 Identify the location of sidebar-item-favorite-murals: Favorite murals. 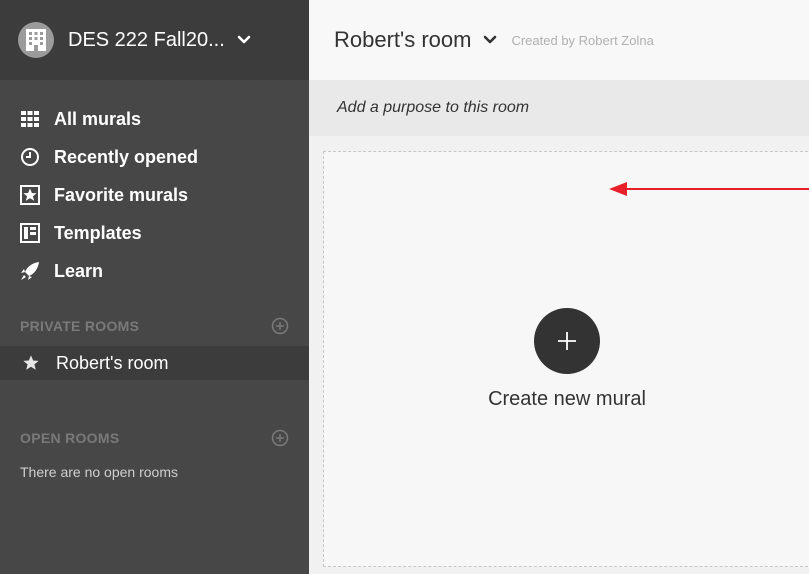
(154, 195).